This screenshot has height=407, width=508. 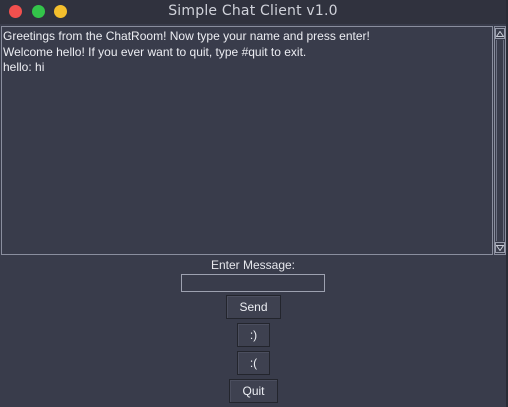 What do you see at coordinates (253, 307) in the screenshot?
I see `send-button: Send` at bounding box center [253, 307].